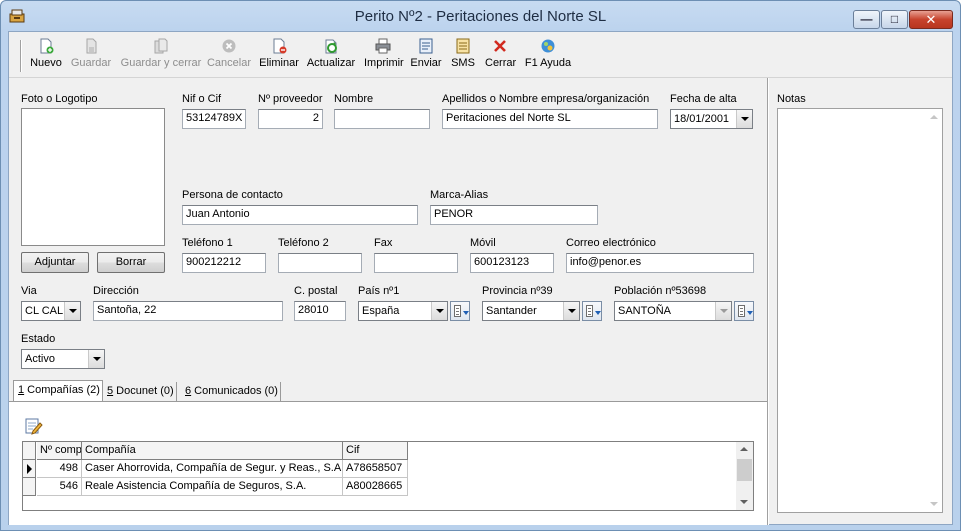 The width and height of the screenshot is (961, 531). What do you see at coordinates (59, 99) in the screenshot?
I see `foto-label: Foto o Logotipo` at bounding box center [59, 99].